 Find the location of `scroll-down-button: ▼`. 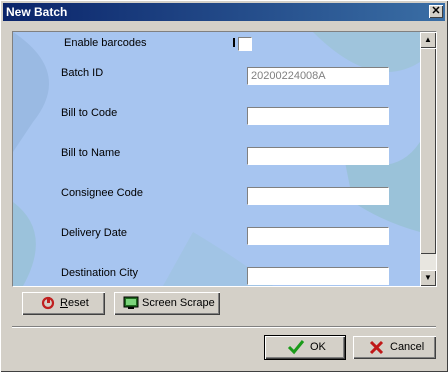

scroll-down-button: ▼ is located at coordinates (428, 278).